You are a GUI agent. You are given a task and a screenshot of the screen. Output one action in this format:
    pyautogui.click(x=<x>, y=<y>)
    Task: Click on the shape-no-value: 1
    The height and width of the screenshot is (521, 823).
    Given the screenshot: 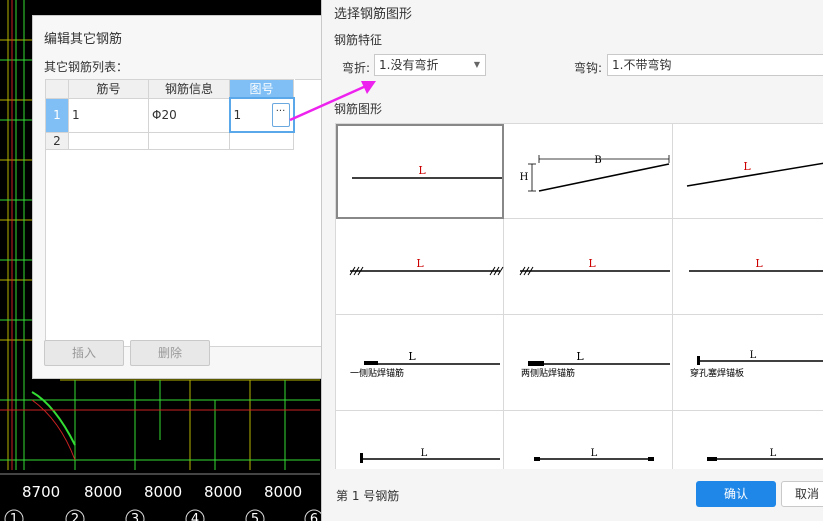 What is the action you would take?
    pyautogui.click(x=237, y=115)
    